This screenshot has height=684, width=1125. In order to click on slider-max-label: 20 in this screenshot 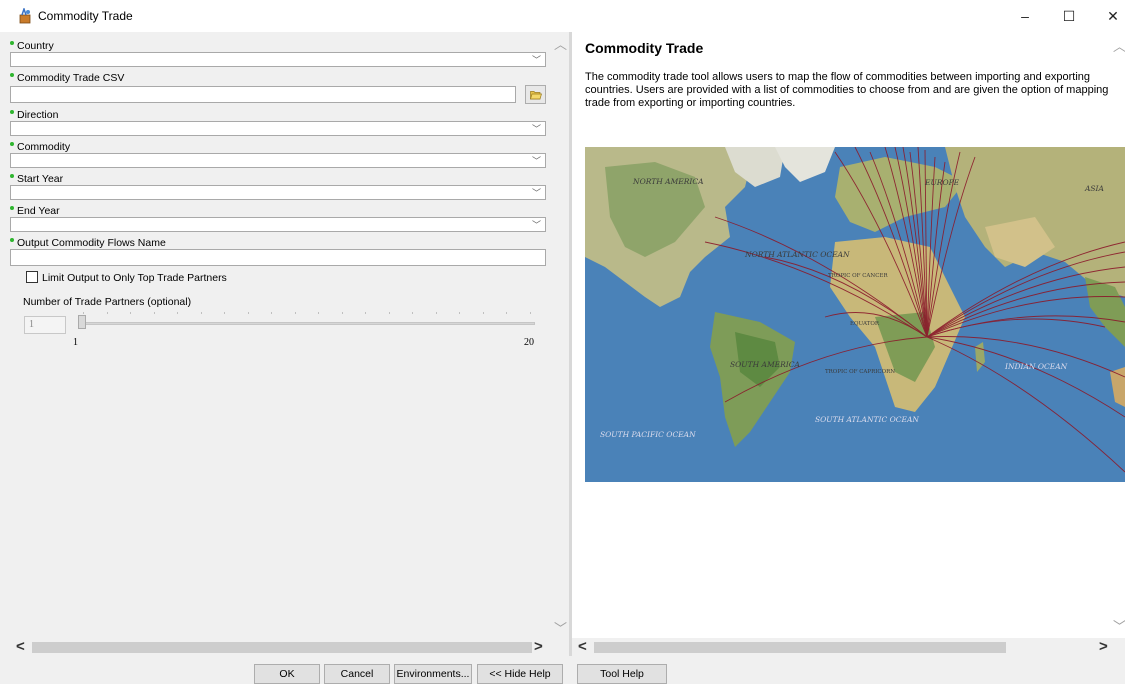, I will do `click(529, 342)`.